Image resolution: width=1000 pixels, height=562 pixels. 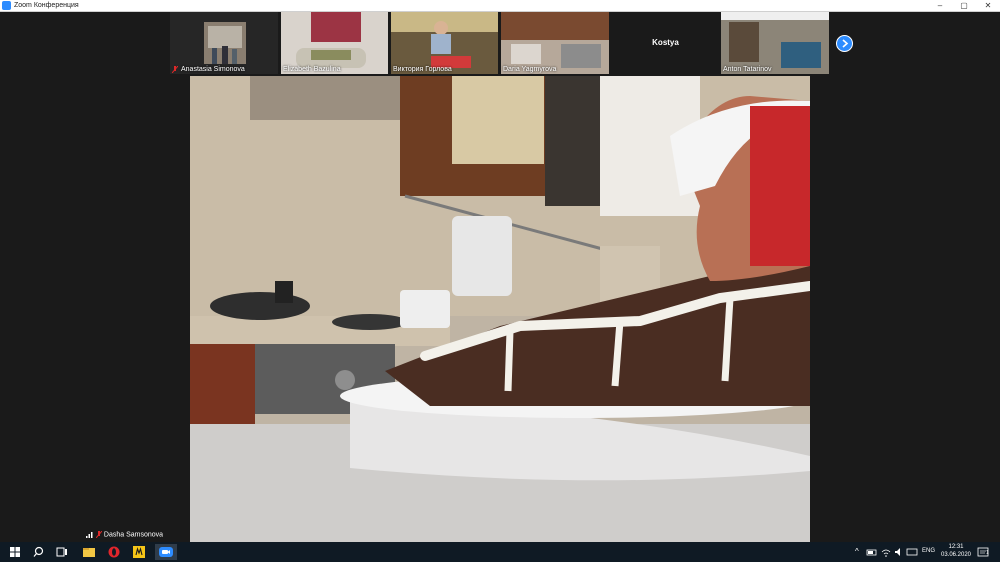 I want to click on zoom-app-icon, so click(x=6, y=5).